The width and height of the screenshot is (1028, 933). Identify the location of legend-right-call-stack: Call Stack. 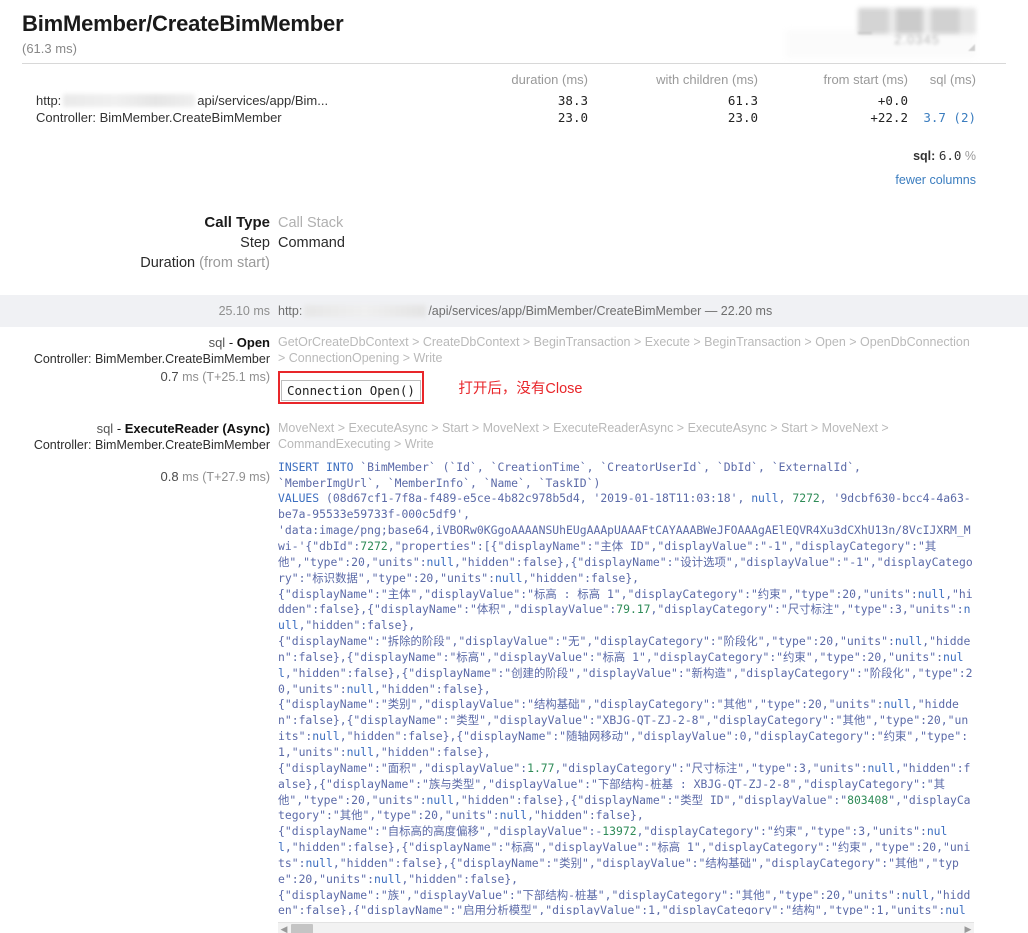
(310, 223).